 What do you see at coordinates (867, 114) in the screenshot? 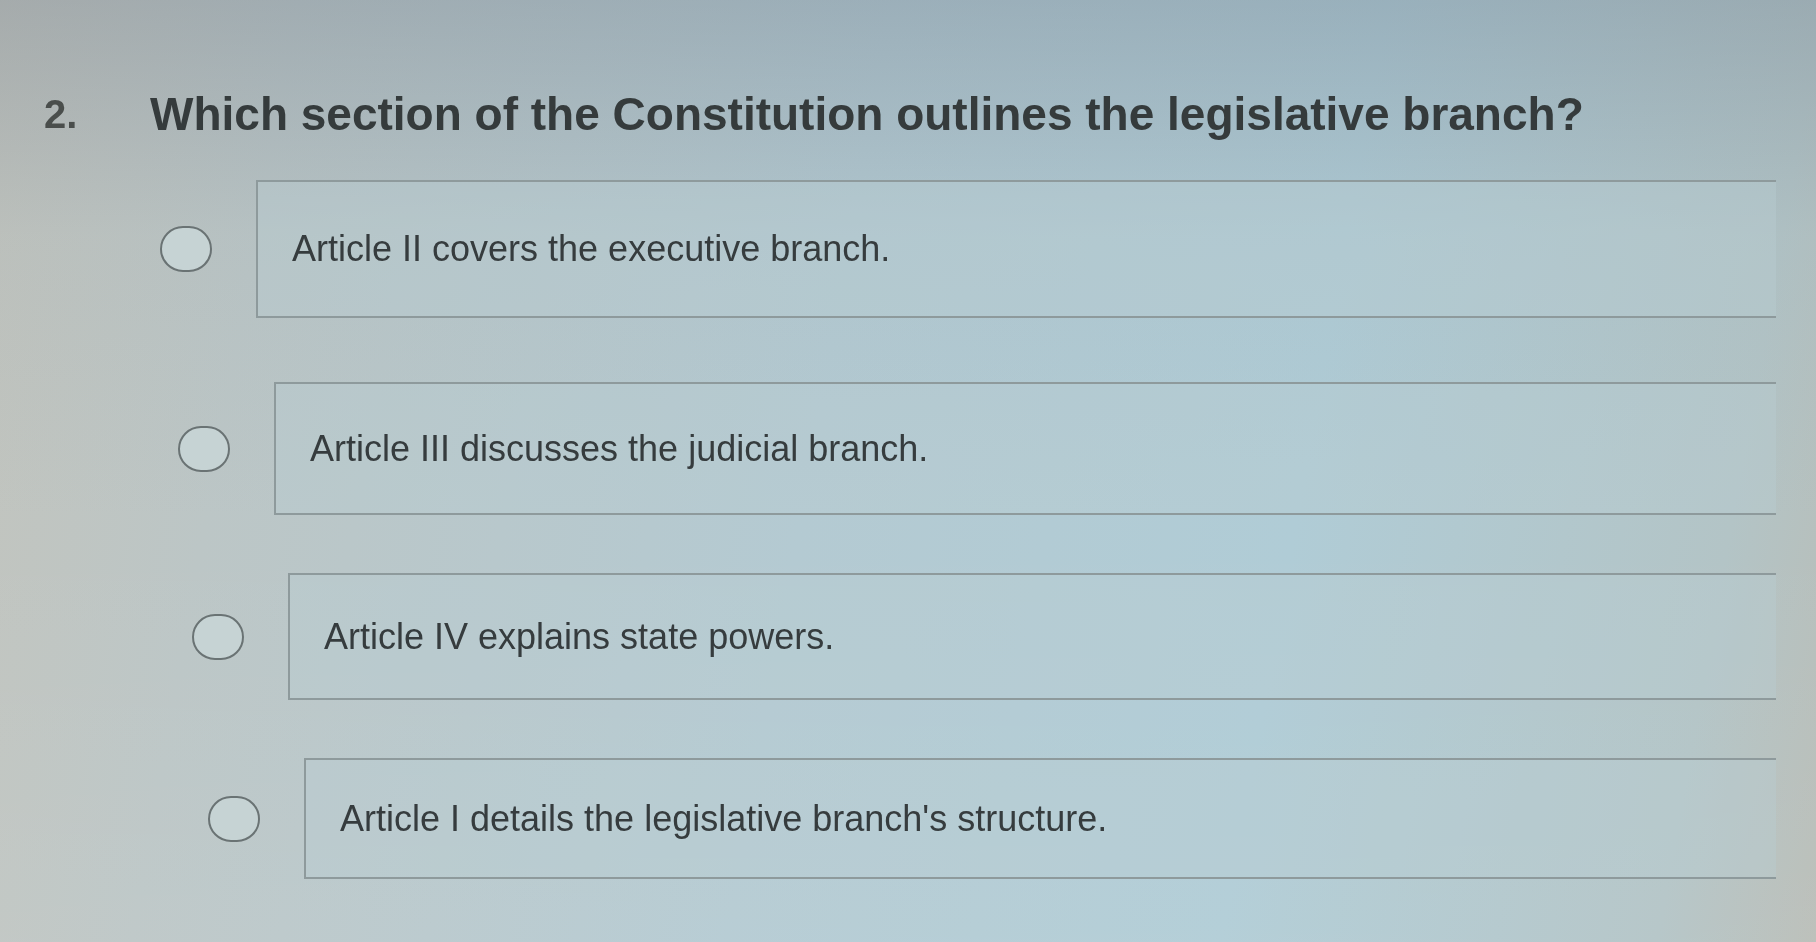
I see `question-text: Which section of the Constitution outlines the legislative branch?` at bounding box center [867, 114].